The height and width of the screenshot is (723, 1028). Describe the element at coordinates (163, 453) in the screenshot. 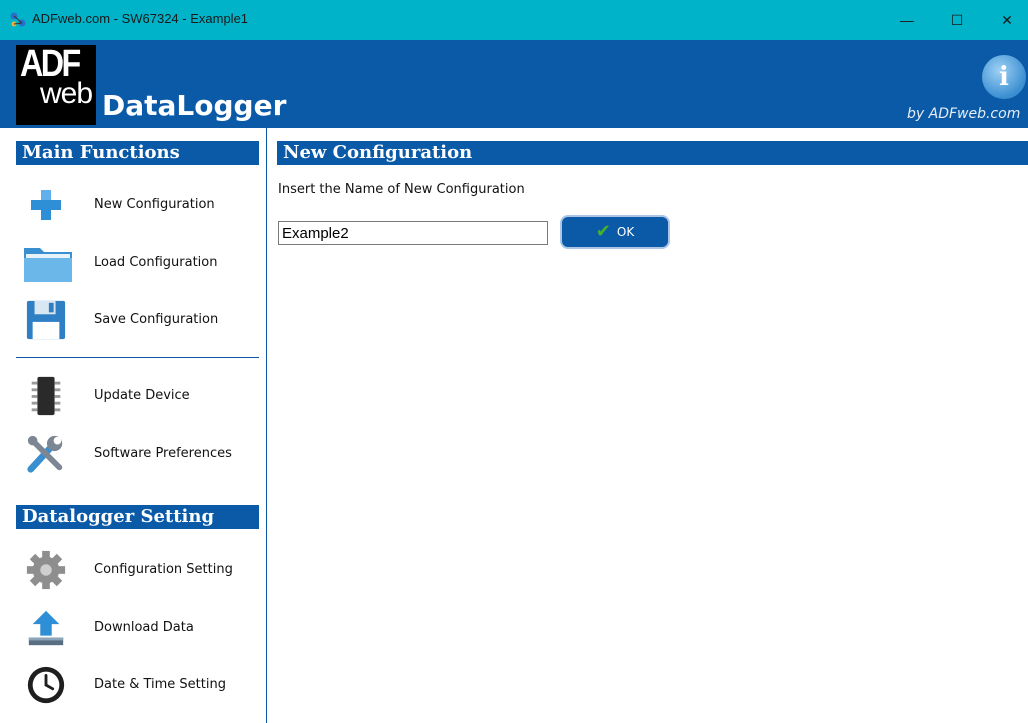

I see `menu-software-preferences-label: Software Preferences` at that location.